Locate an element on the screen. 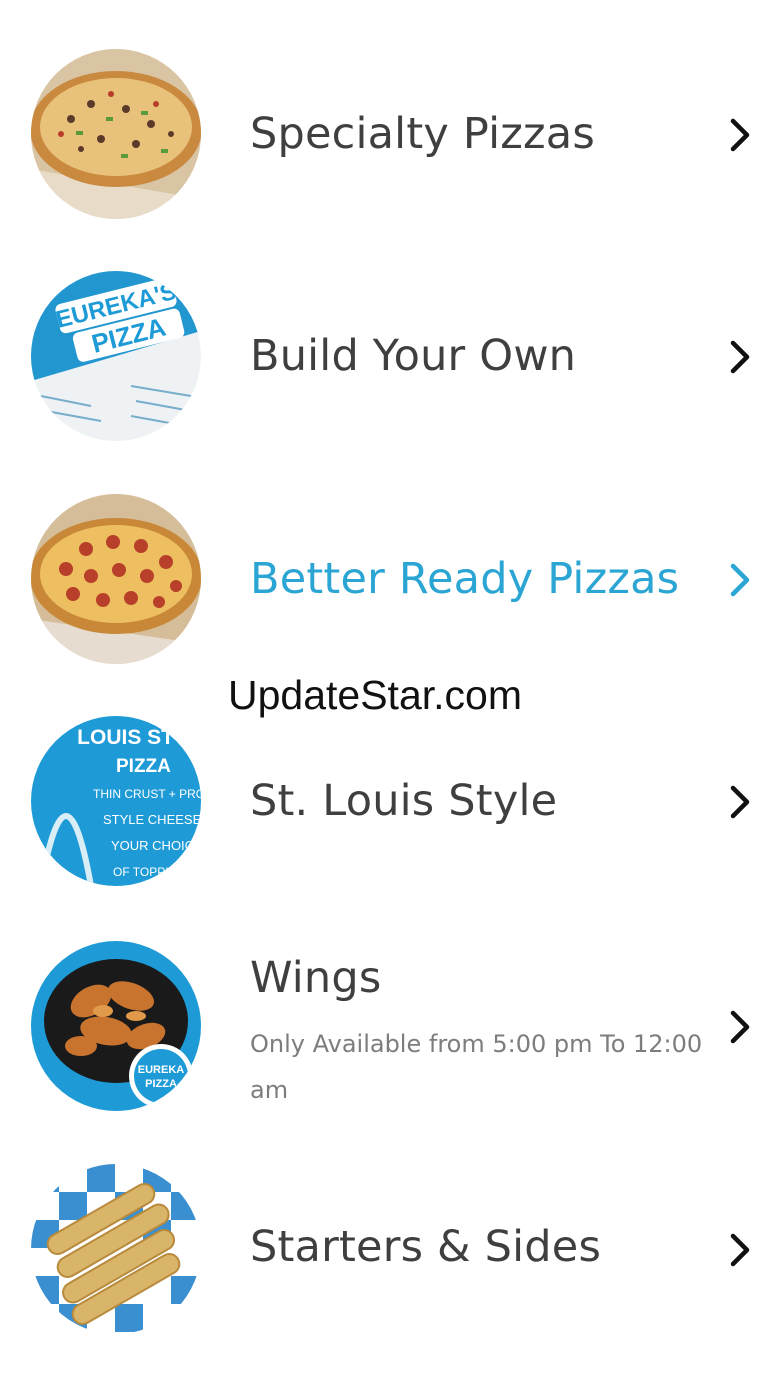 This screenshot has width=780, height=1387. st-louis-line-5: YOUR CHOICE is located at coordinates (156, 845).